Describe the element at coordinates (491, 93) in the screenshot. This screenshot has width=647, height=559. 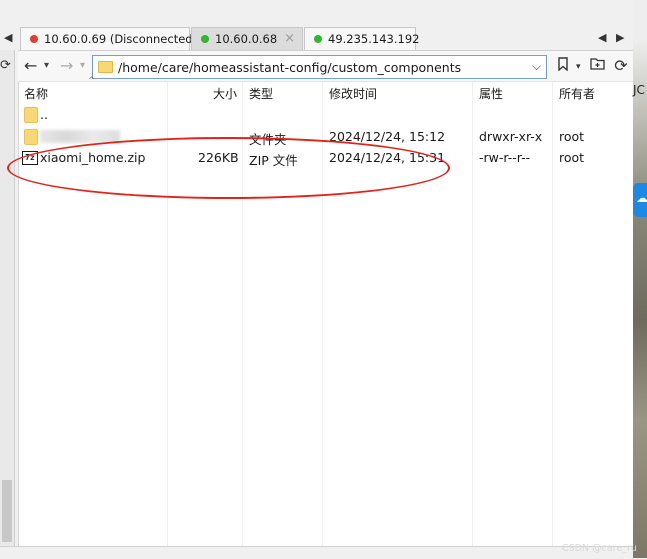
I see `column-header-attributes: 属性` at that location.